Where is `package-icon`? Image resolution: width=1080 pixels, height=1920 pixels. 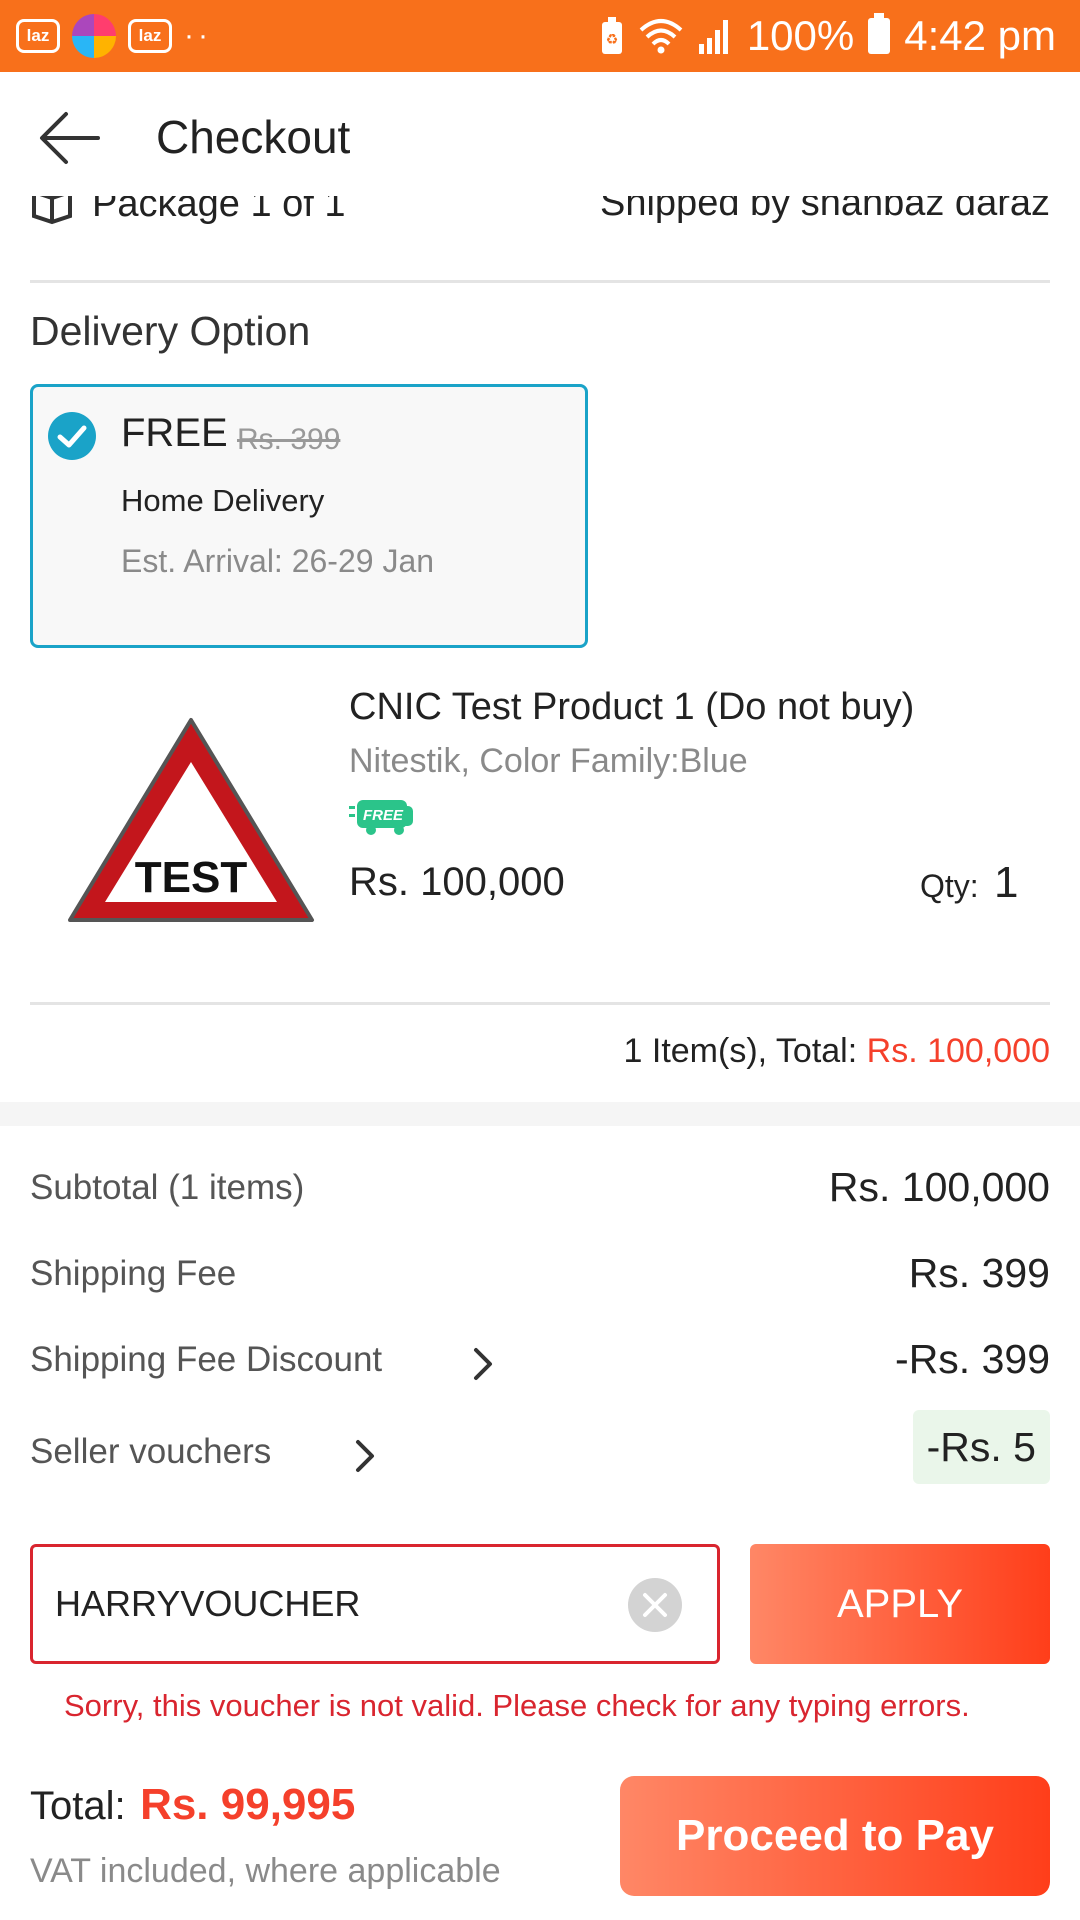
package-icon is located at coordinates (52, 210).